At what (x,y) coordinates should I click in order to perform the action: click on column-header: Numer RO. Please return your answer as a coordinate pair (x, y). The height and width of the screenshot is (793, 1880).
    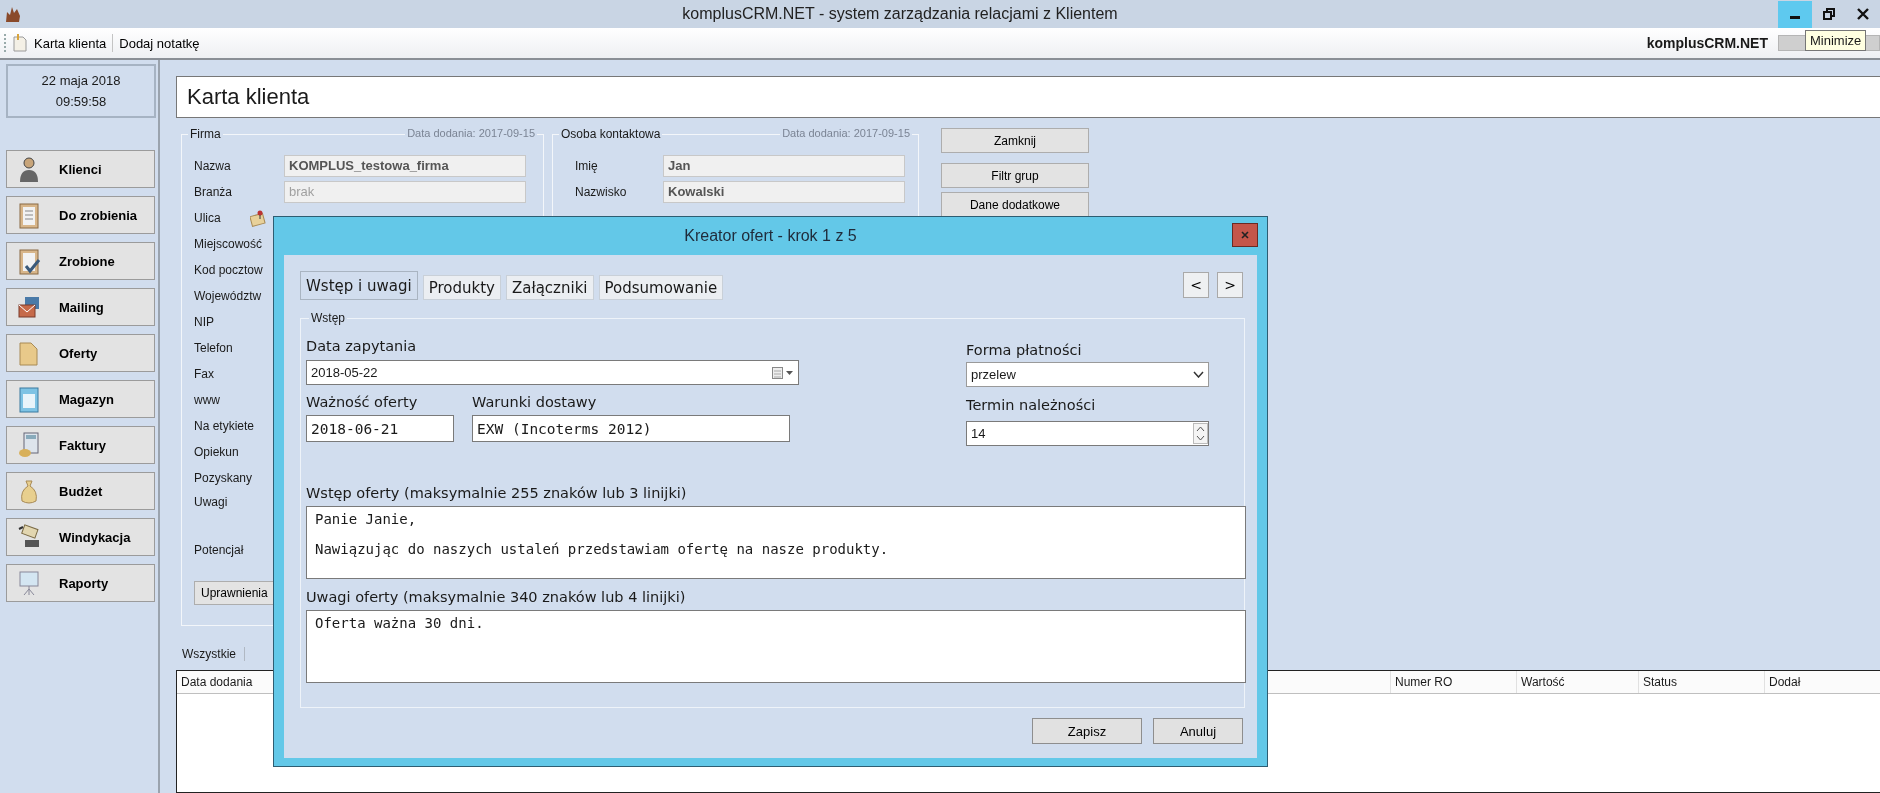
    Looking at the image, I should click on (1453, 682).